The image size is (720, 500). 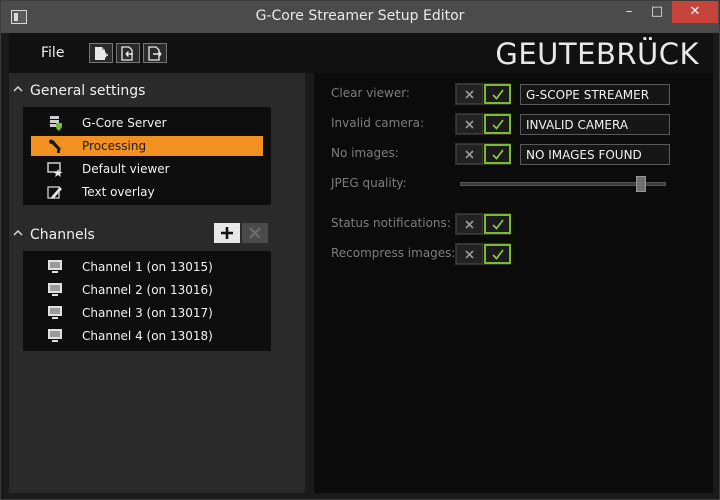 What do you see at coordinates (595, 154) in the screenshot?
I see `no-images-text-input` at bounding box center [595, 154].